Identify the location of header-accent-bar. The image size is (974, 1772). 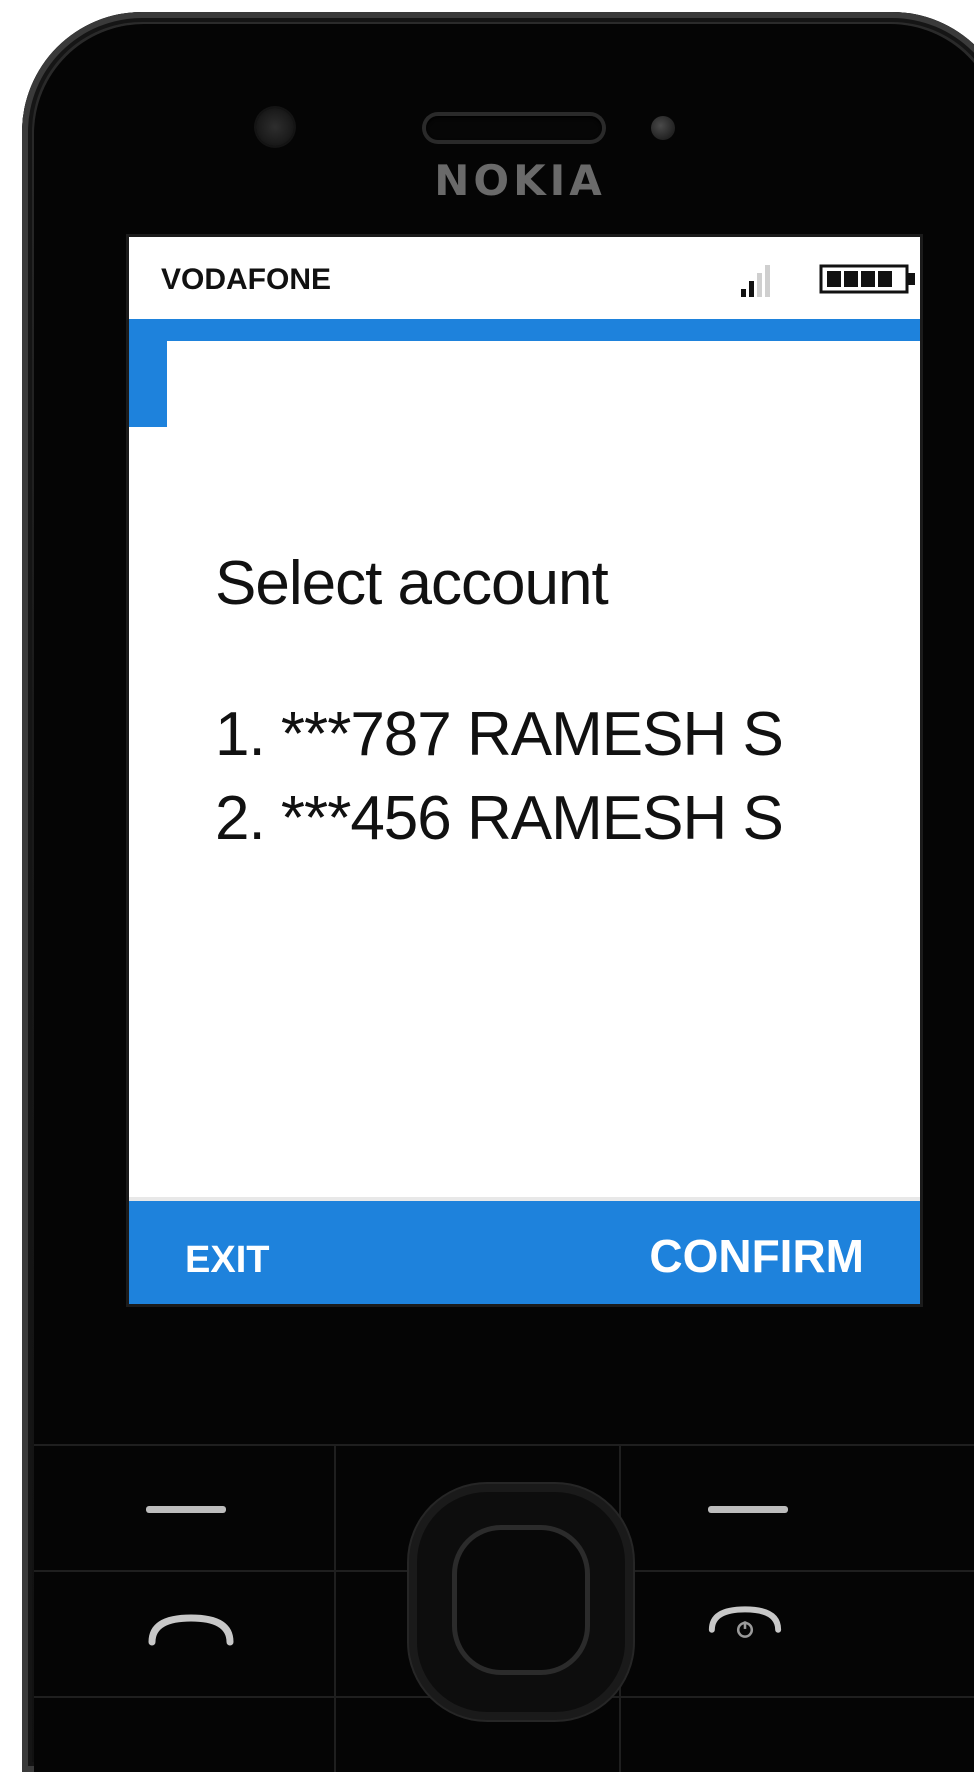
(524, 330).